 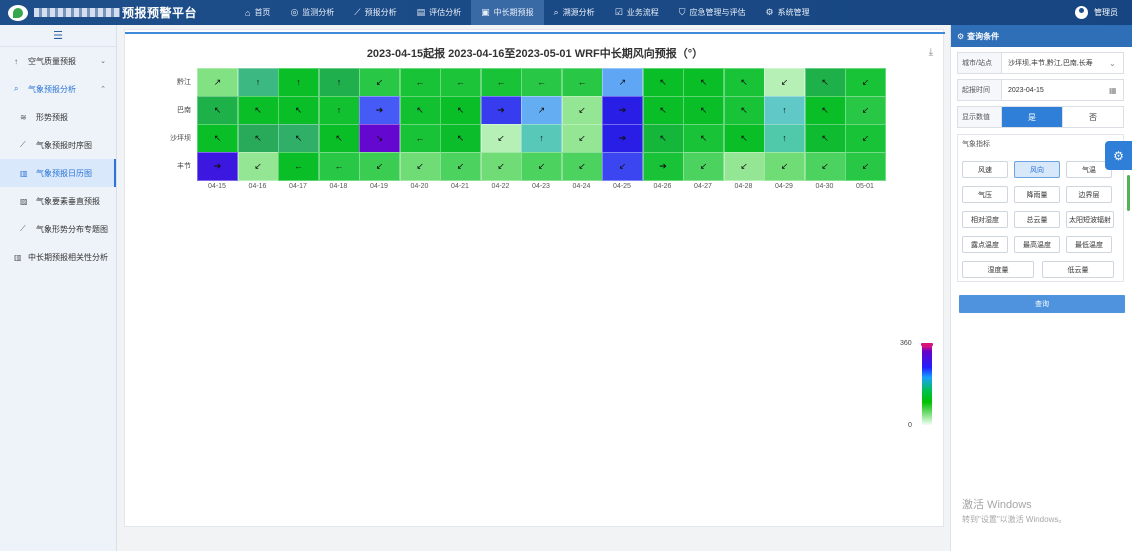 I want to click on sidebar-item-air-quality-forecast: ↑ 空气质量预报 ⌄, so click(x=58, y=61).